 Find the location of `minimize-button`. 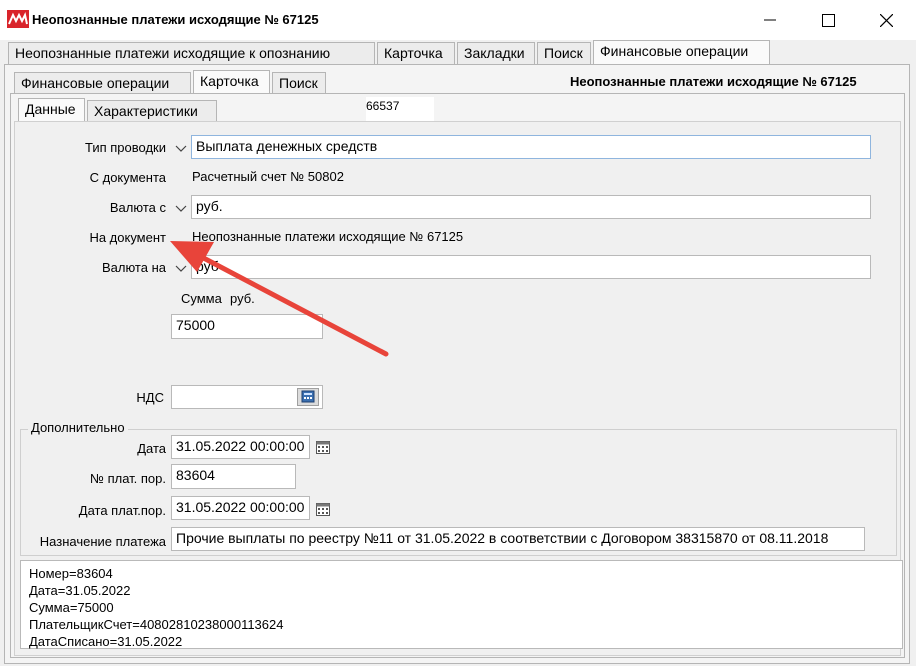

minimize-button is located at coordinates (770, 20).